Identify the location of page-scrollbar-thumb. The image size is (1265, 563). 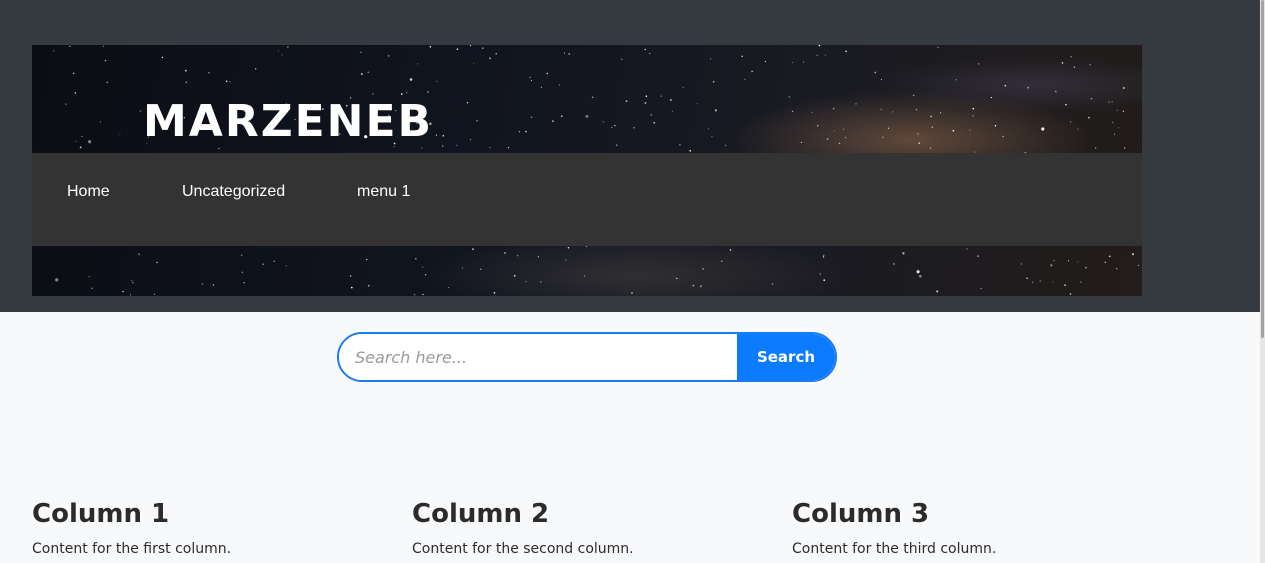
(1262, 169).